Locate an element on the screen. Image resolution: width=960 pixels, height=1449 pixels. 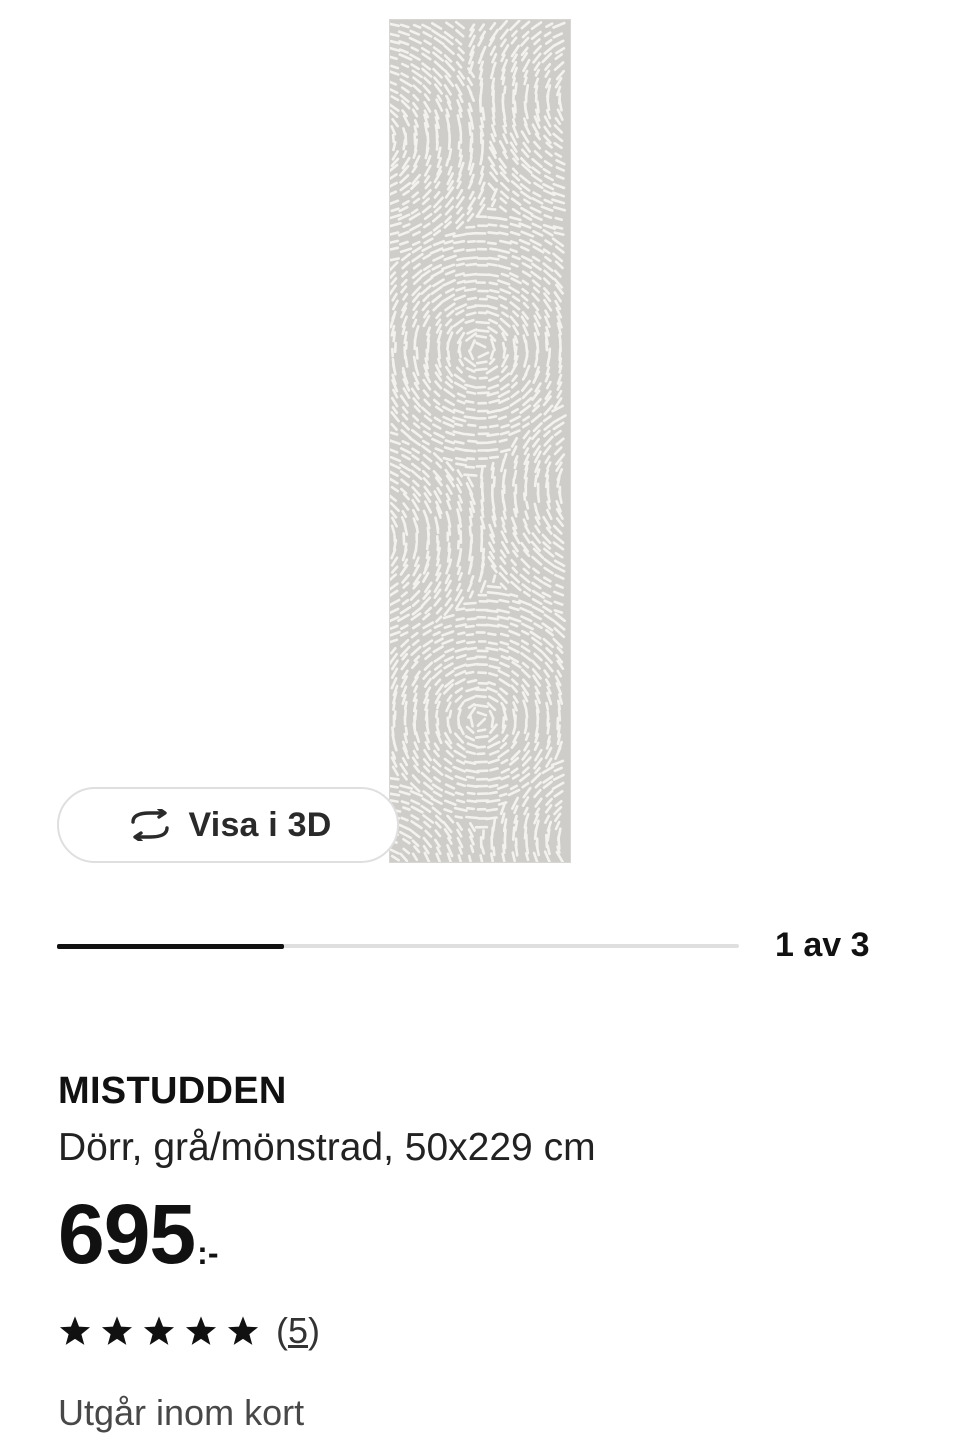
rating-stars is located at coordinates (159, 1331).